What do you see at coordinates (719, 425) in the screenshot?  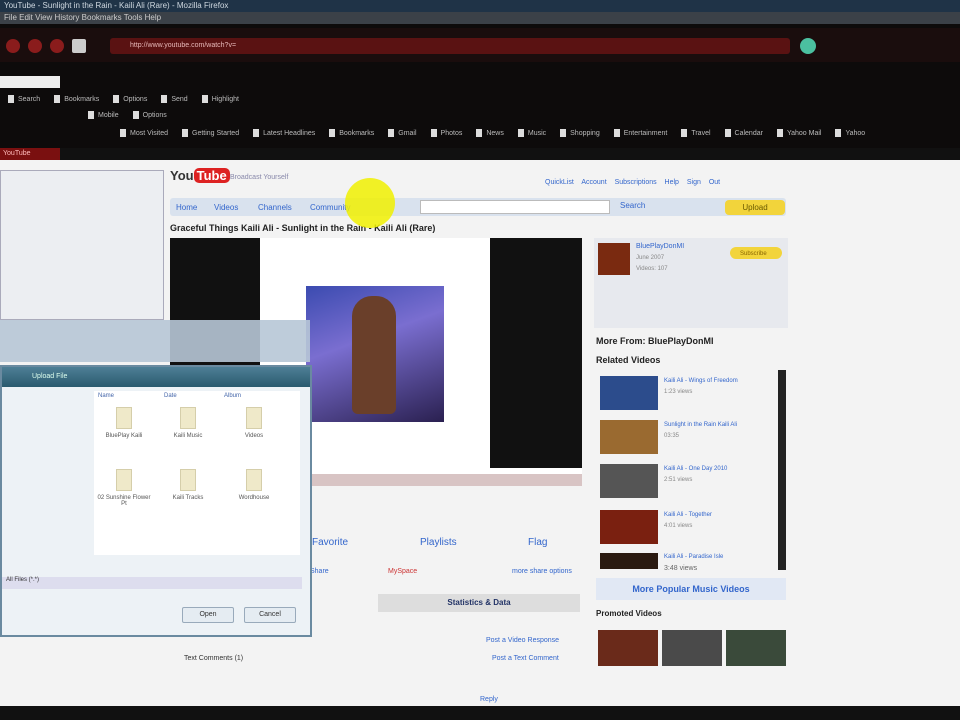 I see `video-title: Sunlight in the Rain Kaili Ali` at bounding box center [719, 425].